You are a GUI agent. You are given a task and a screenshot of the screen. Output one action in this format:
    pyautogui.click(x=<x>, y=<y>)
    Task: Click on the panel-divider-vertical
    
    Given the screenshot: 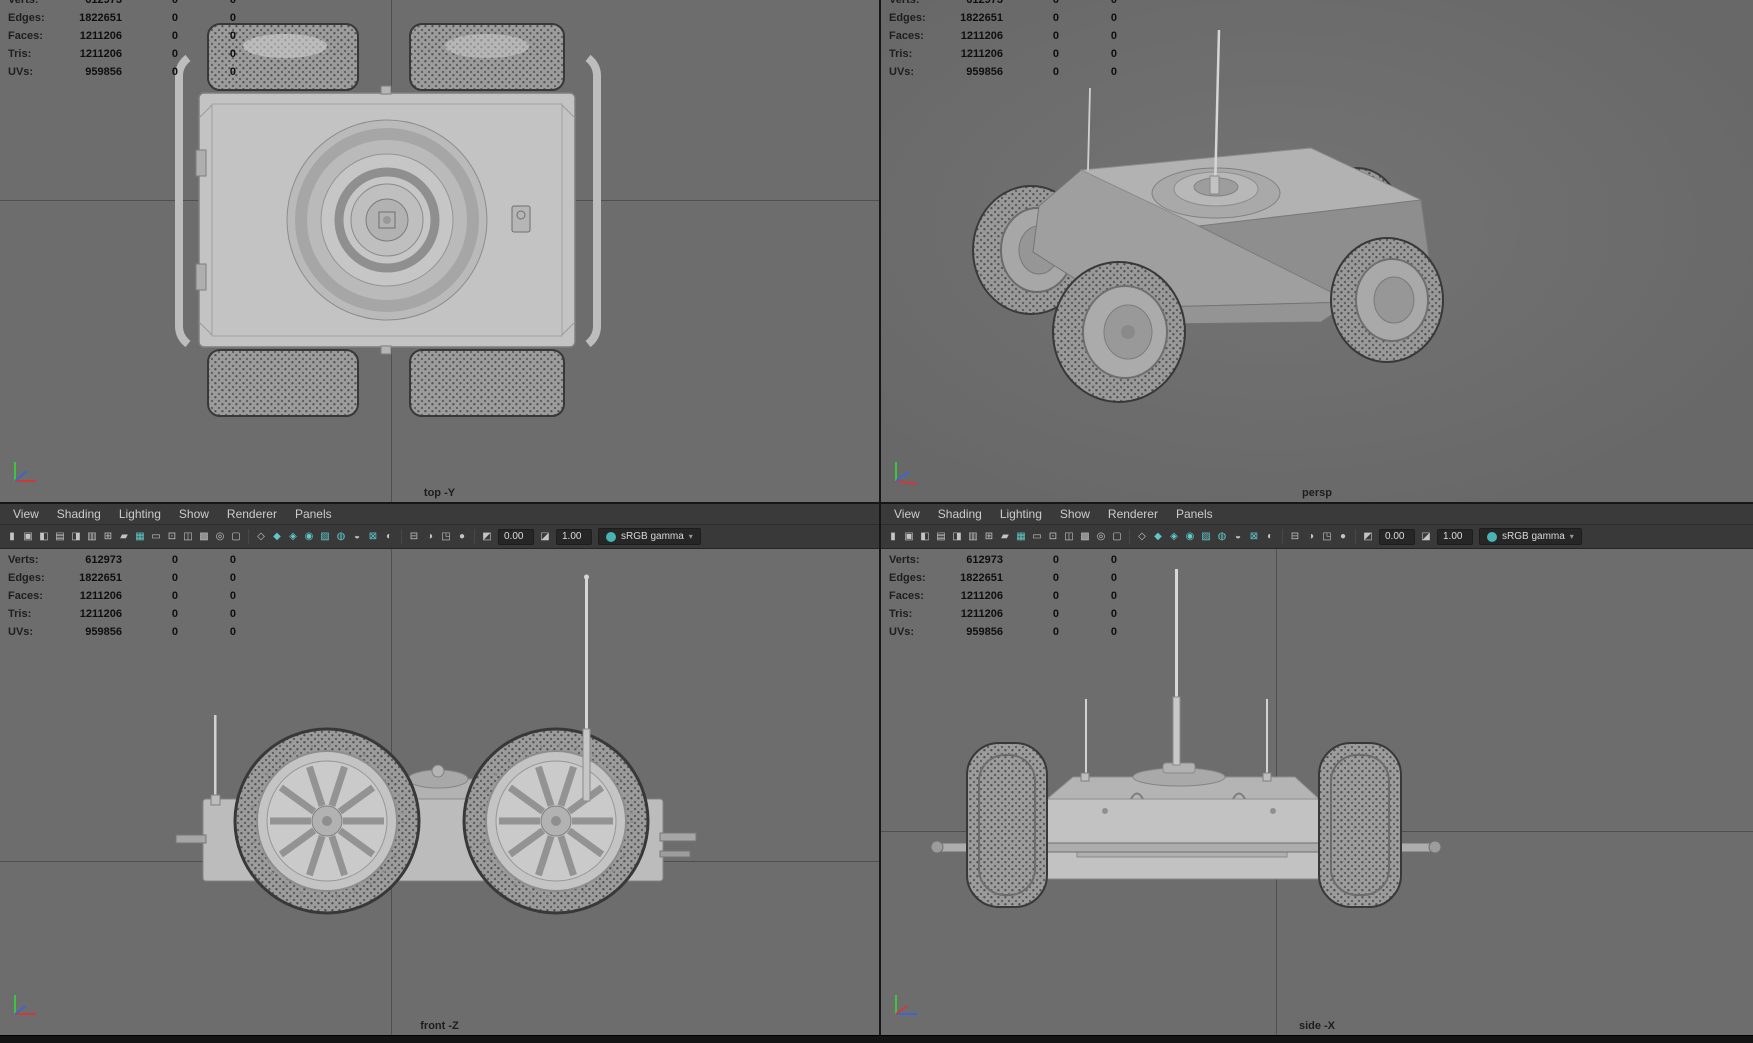 What is the action you would take?
    pyautogui.click(x=880, y=517)
    